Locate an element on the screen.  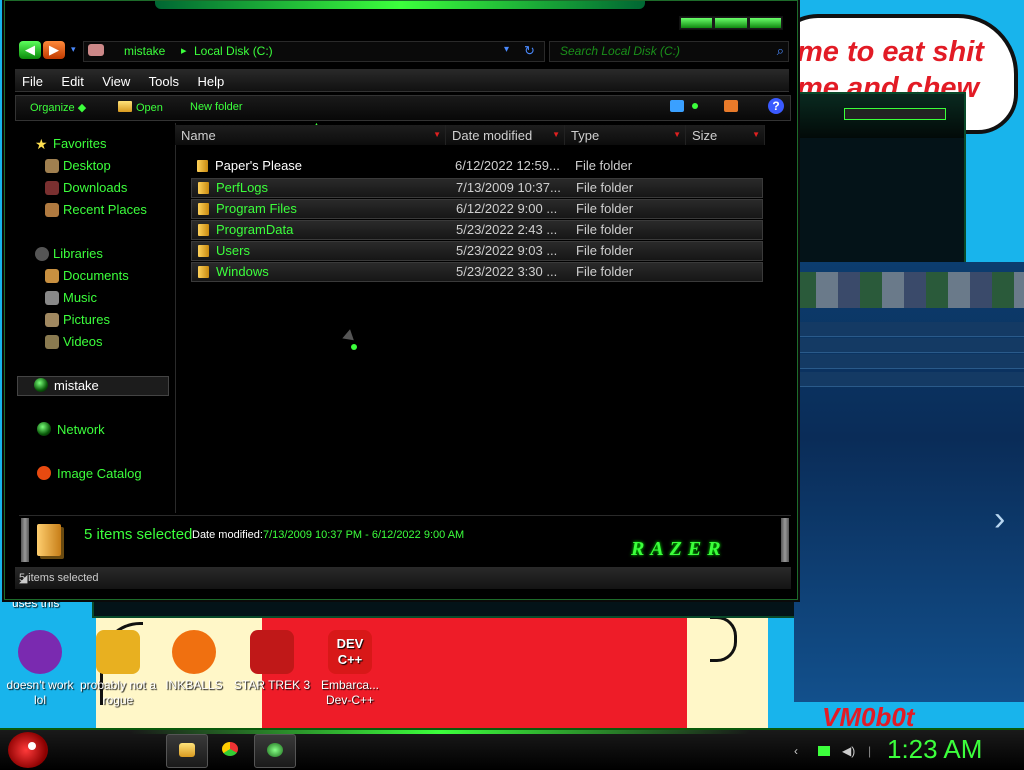
search-icon: ⌕ is located at coordinates (780, 51).